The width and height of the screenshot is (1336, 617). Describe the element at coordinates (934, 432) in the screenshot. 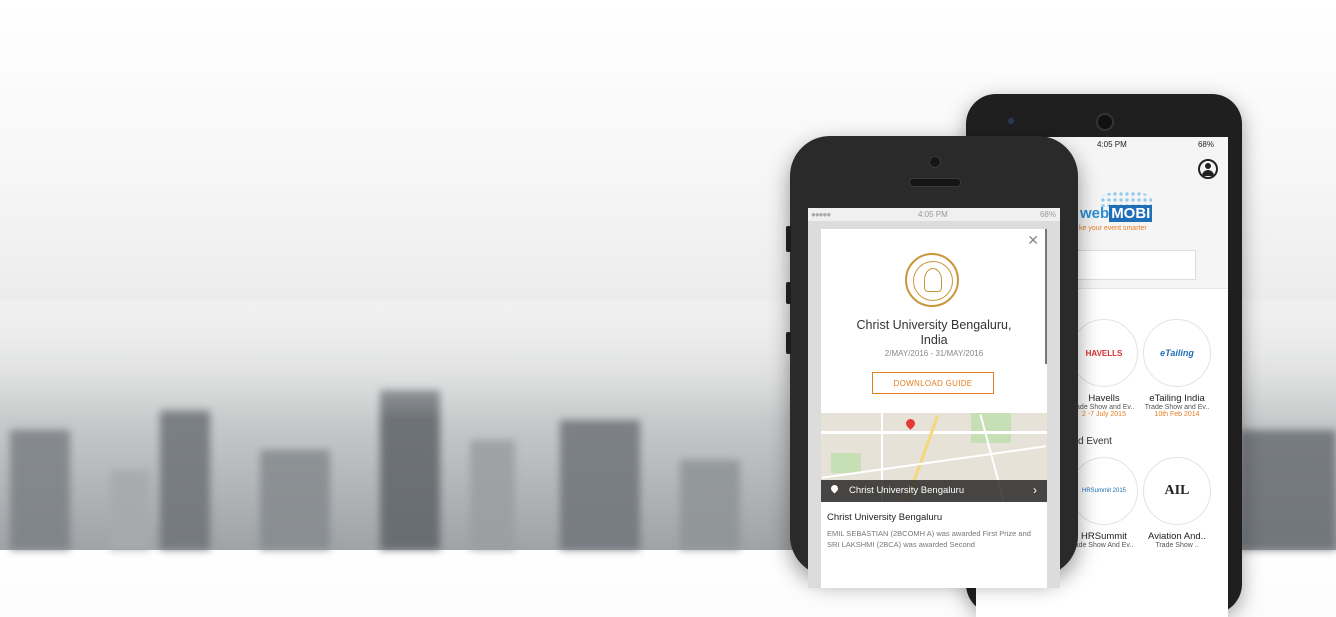

I see `map-road` at that location.